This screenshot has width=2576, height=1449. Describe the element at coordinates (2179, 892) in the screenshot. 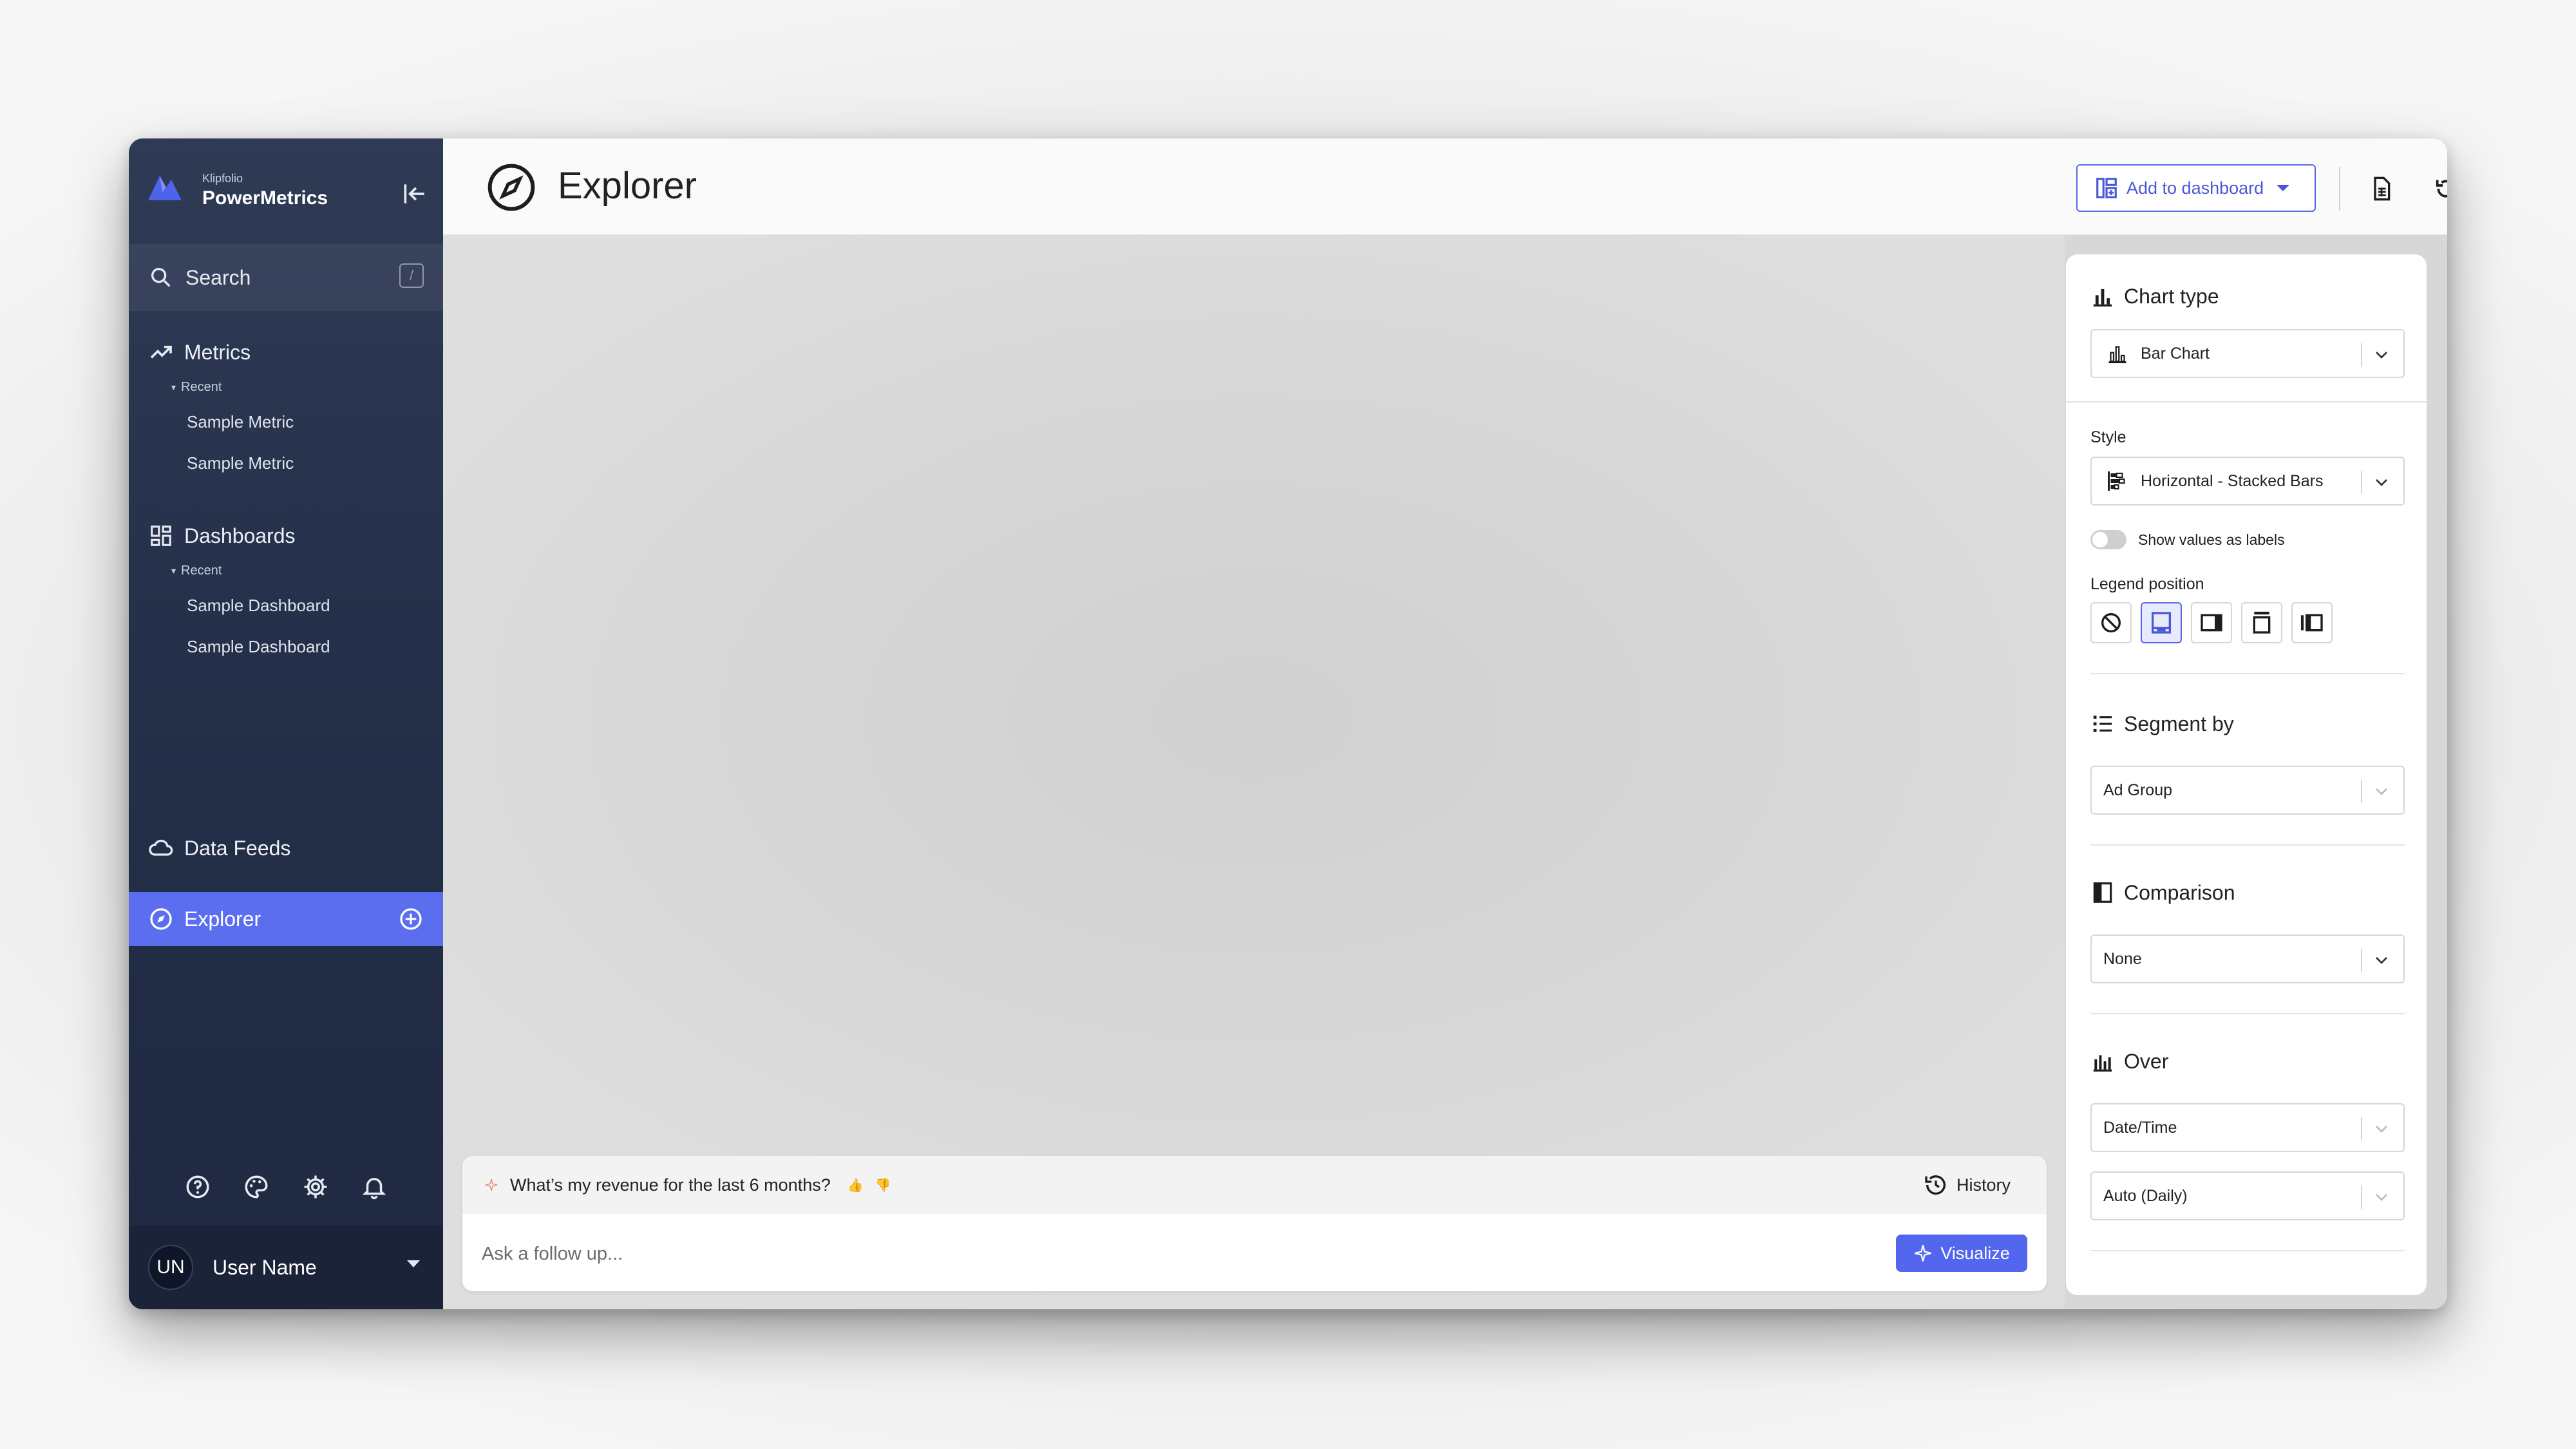

I see `comparison-title: Comparison` at that location.